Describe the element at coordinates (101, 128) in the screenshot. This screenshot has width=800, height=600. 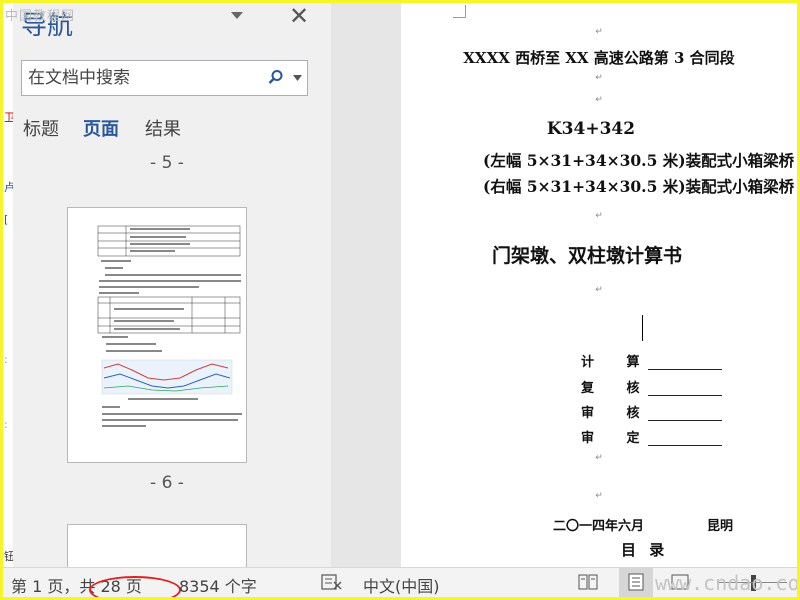
I see `tab-pages: 页面` at that location.